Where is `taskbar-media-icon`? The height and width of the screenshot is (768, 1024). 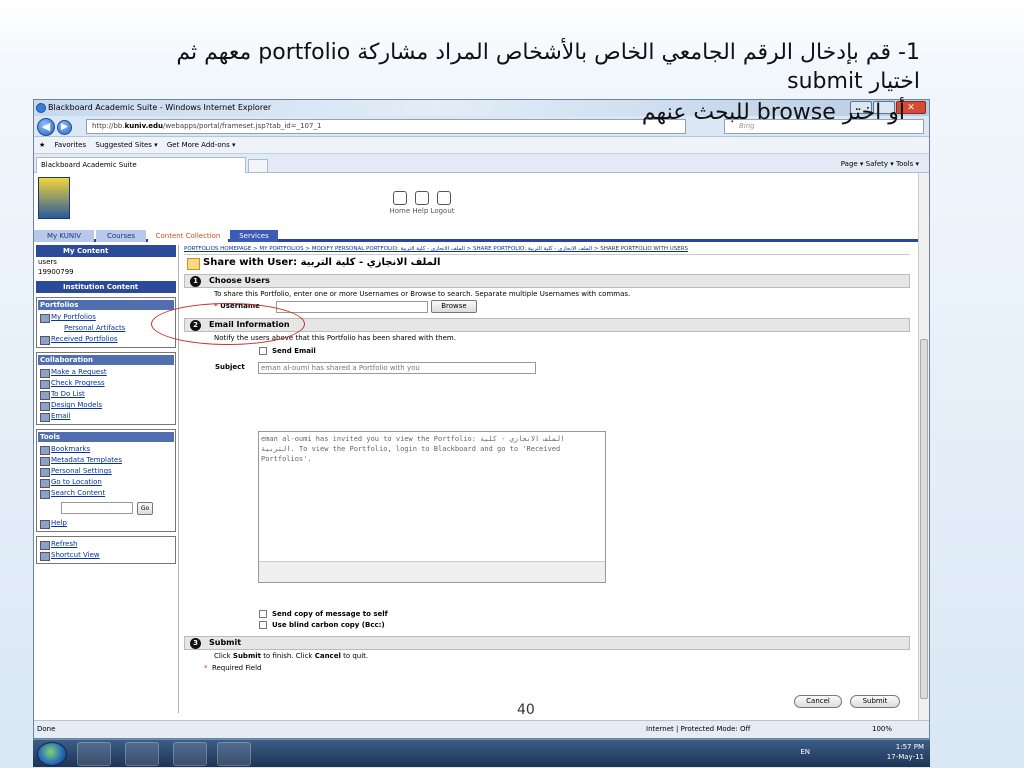
taskbar-media-icon is located at coordinates (190, 754).